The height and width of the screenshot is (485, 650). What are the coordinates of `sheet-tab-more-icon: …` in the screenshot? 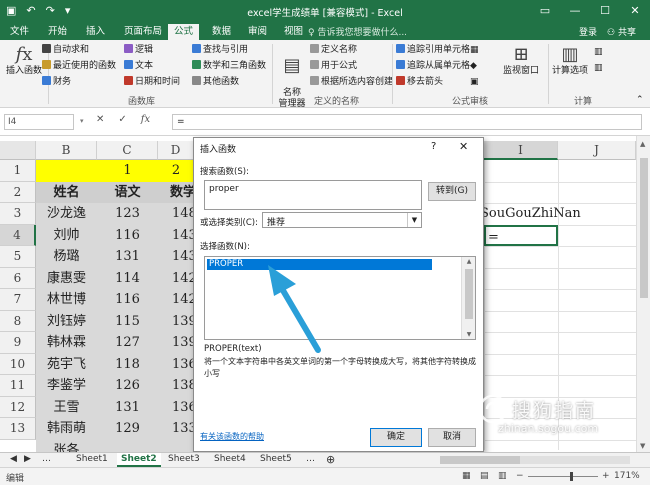 It's located at (310, 460).